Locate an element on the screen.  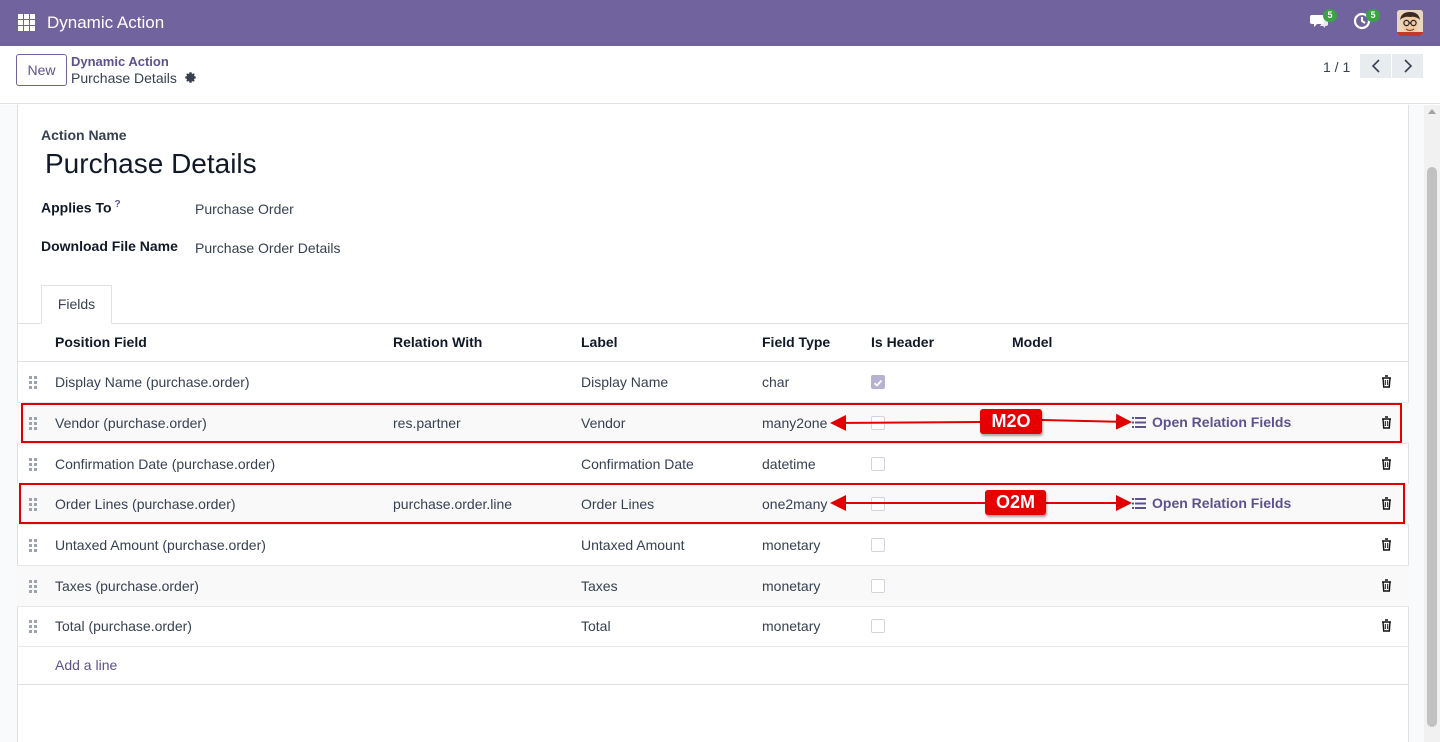
breadcrumb-parent-link: Dynamic Action is located at coordinates (120, 61).